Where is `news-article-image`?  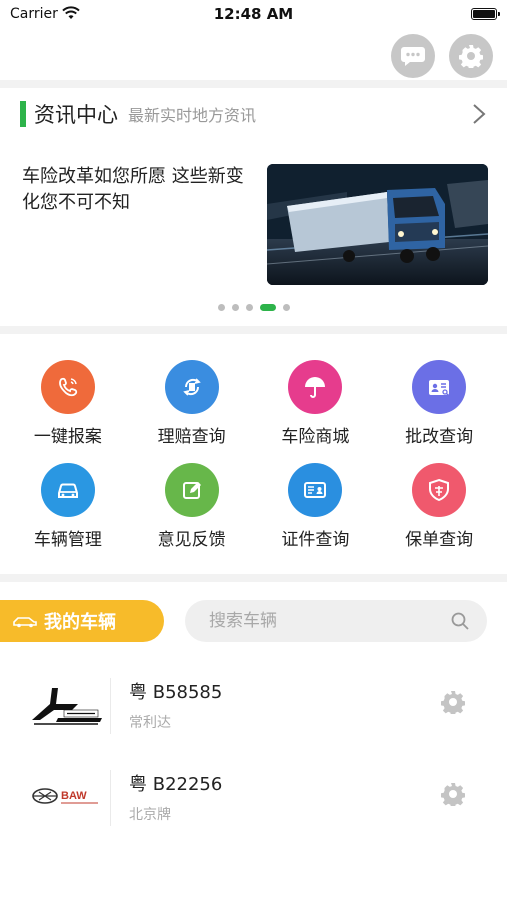
news-article-image is located at coordinates (377, 224).